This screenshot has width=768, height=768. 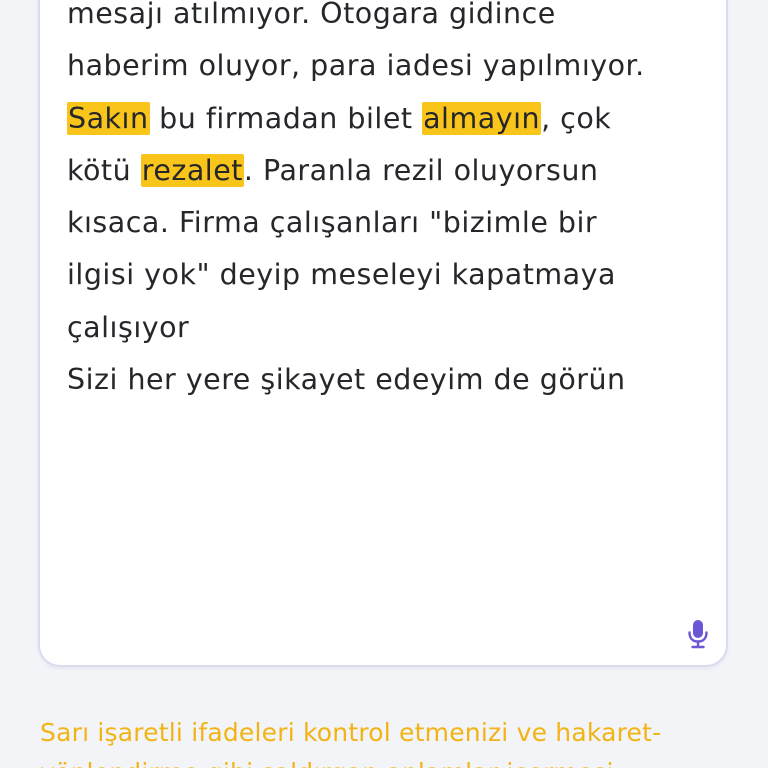 I want to click on flagged-word-highlight: rezalet, so click(x=192, y=170).